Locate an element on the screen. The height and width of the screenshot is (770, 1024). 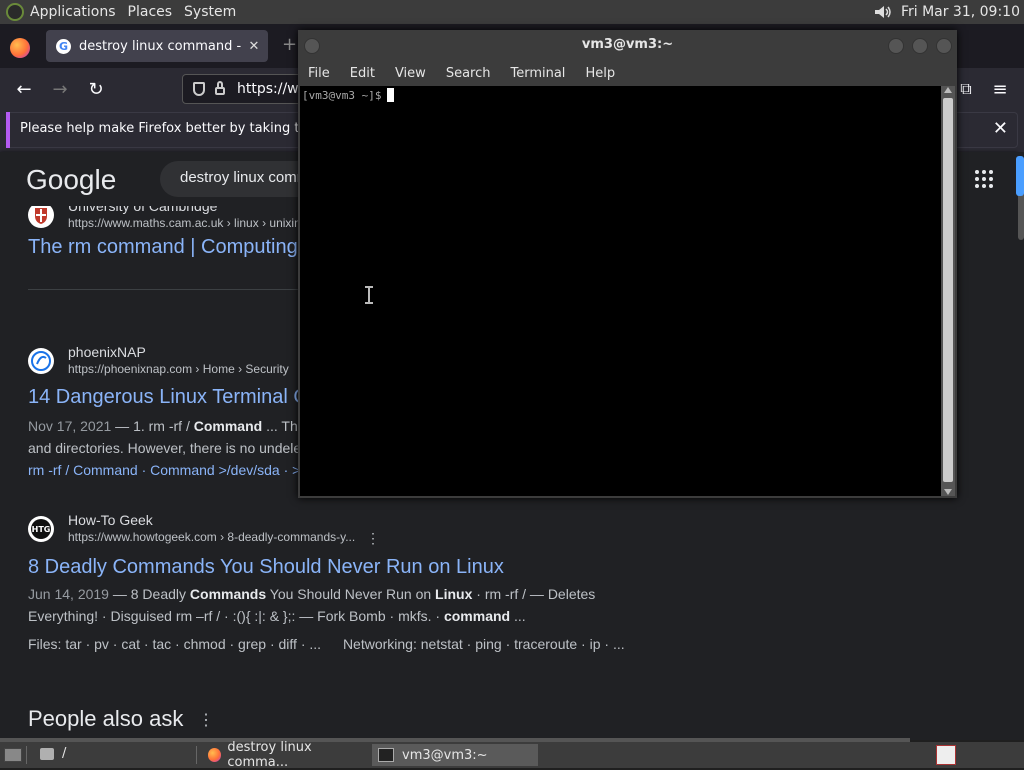
terminal-menubar: File Edit View Search Terminal Help is located at coordinates (627, 73).